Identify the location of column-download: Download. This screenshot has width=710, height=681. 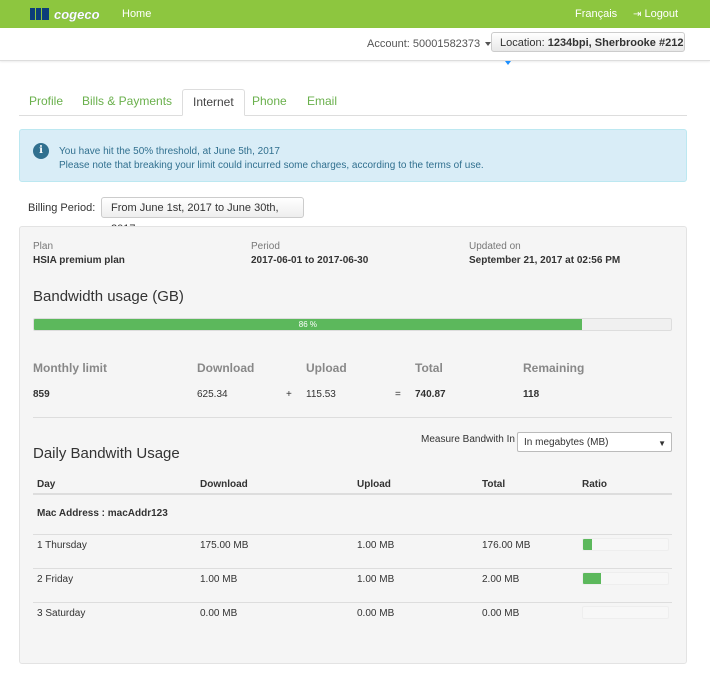
(224, 484).